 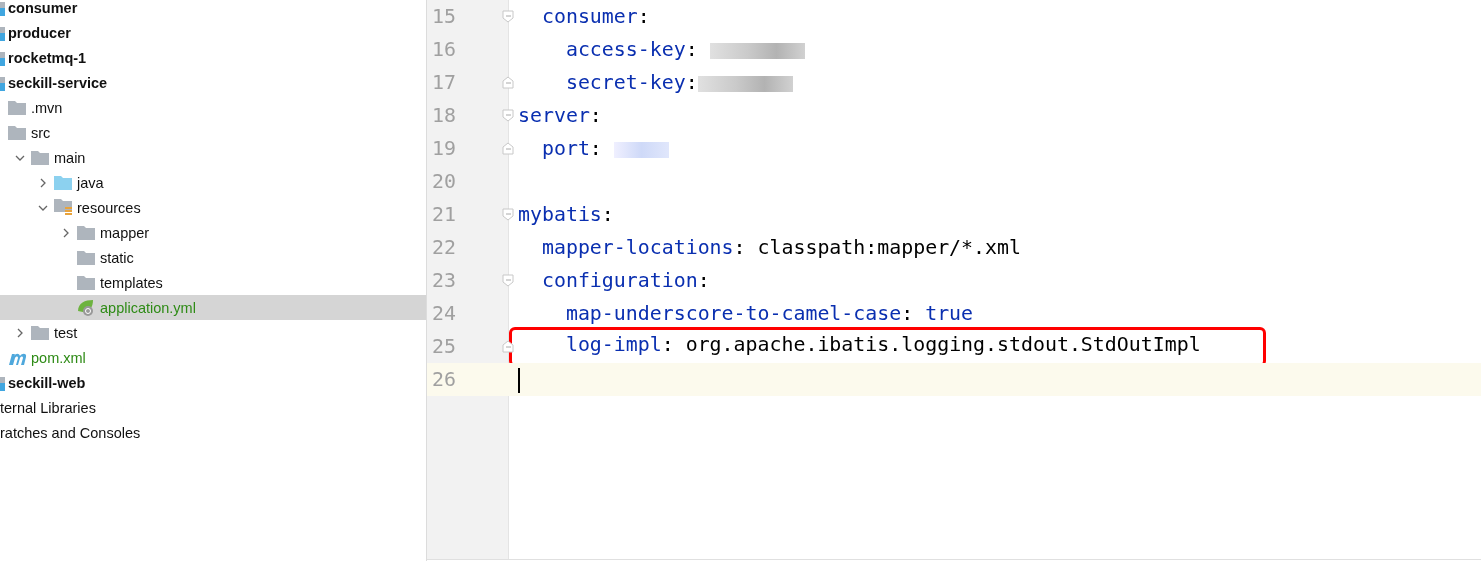 I want to click on line-number: 21, so click(x=443, y=214).